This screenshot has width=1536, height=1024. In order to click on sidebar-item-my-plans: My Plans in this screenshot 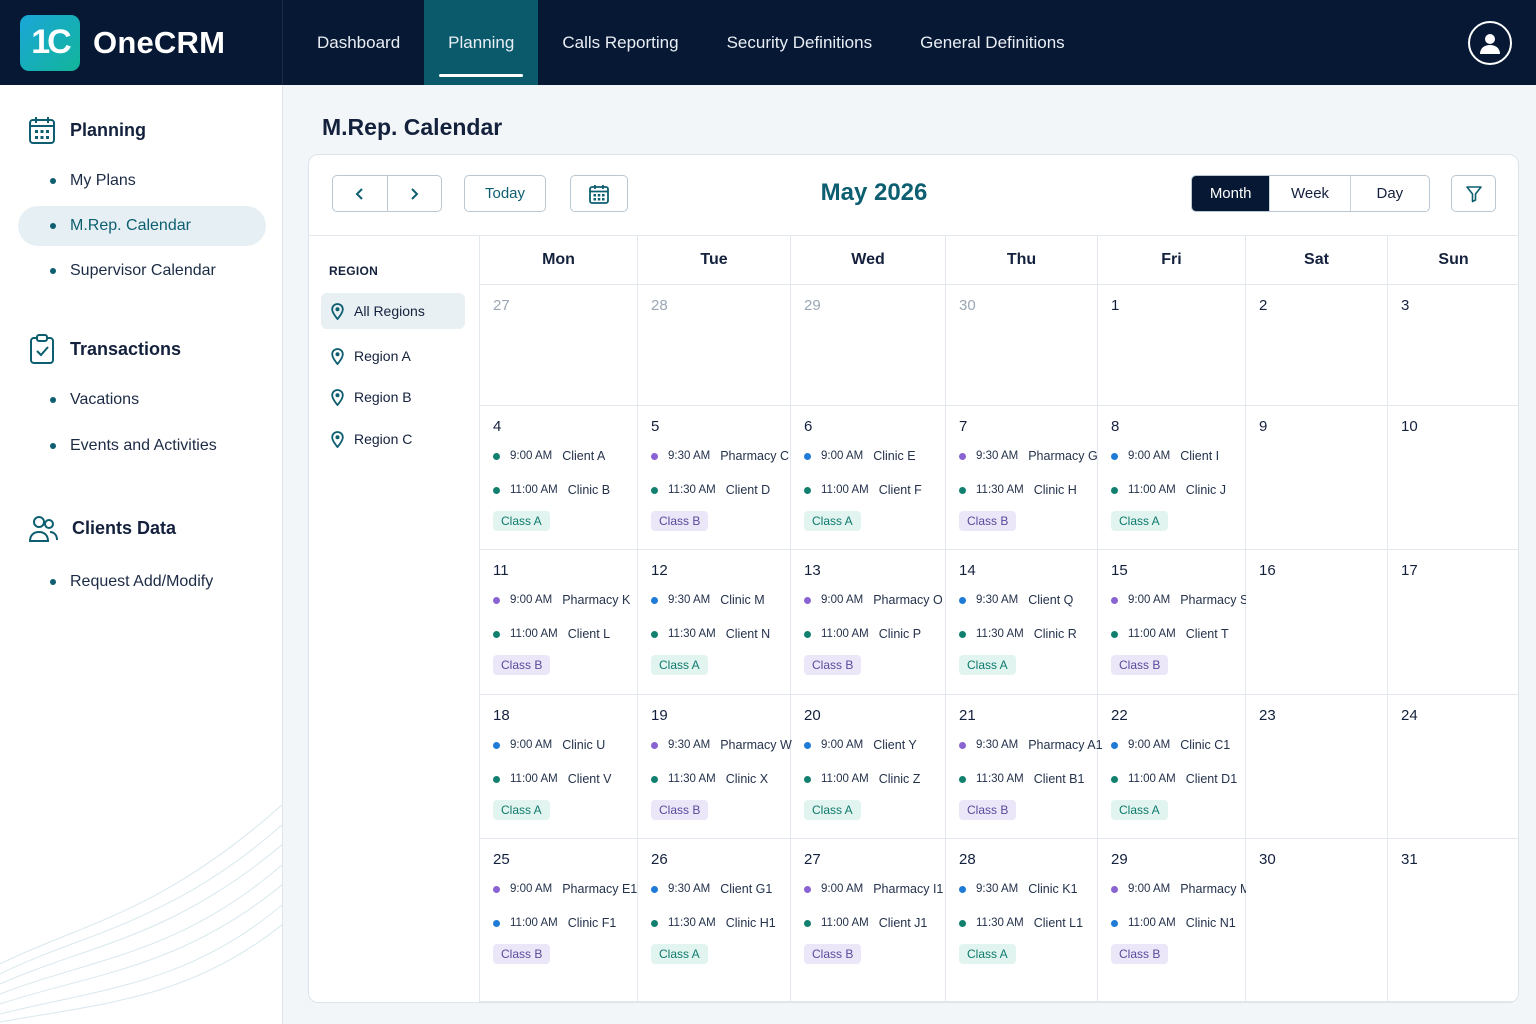, I will do `click(142, 181)`.